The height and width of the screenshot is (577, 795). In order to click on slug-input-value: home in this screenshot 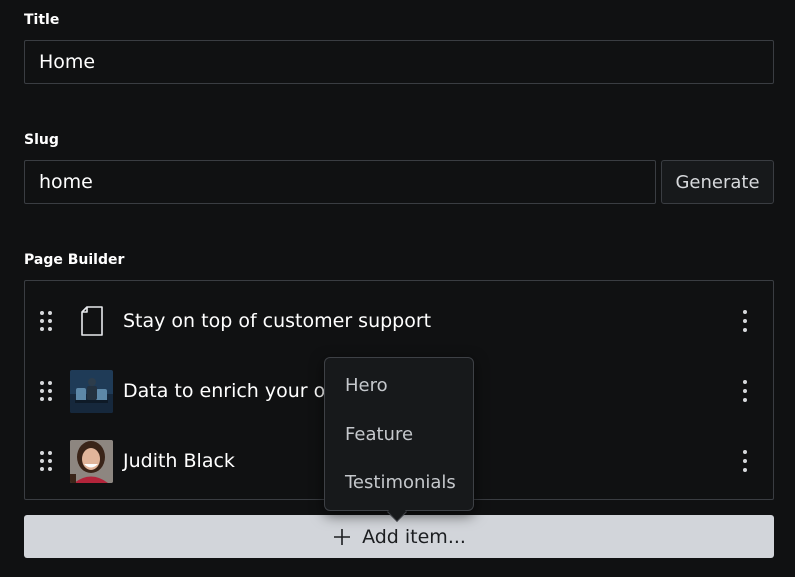, I will do `click(66, 182)`.